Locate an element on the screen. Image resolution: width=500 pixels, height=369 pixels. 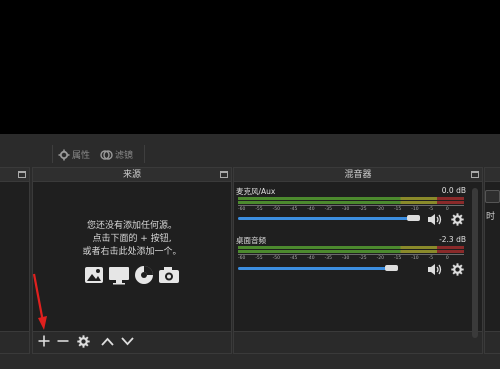
channel-db: 0.0 dB is located at coordinates (453, 190).